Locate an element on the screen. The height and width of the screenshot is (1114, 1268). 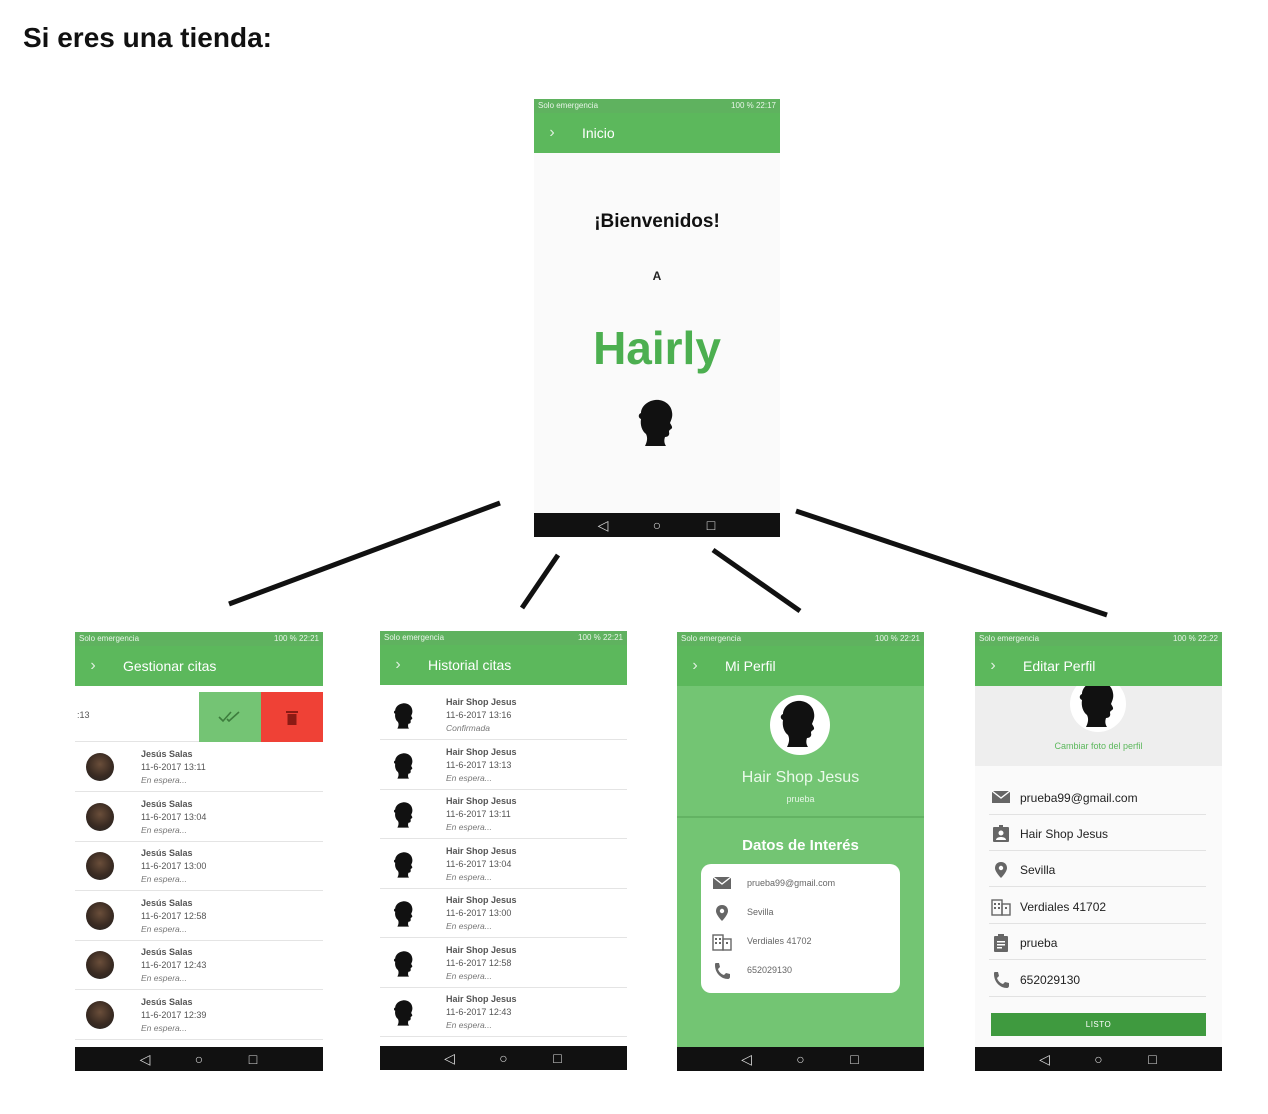
status-carrier: Solo emergencia is located at coordinates (568, 105).